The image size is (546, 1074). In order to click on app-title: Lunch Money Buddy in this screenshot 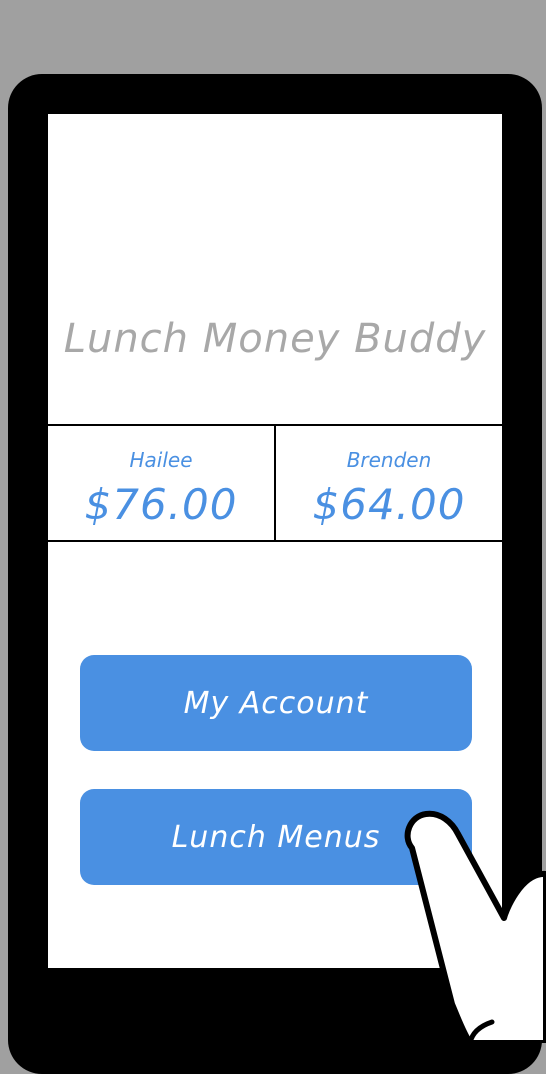, I will do `click(275, 339)`.